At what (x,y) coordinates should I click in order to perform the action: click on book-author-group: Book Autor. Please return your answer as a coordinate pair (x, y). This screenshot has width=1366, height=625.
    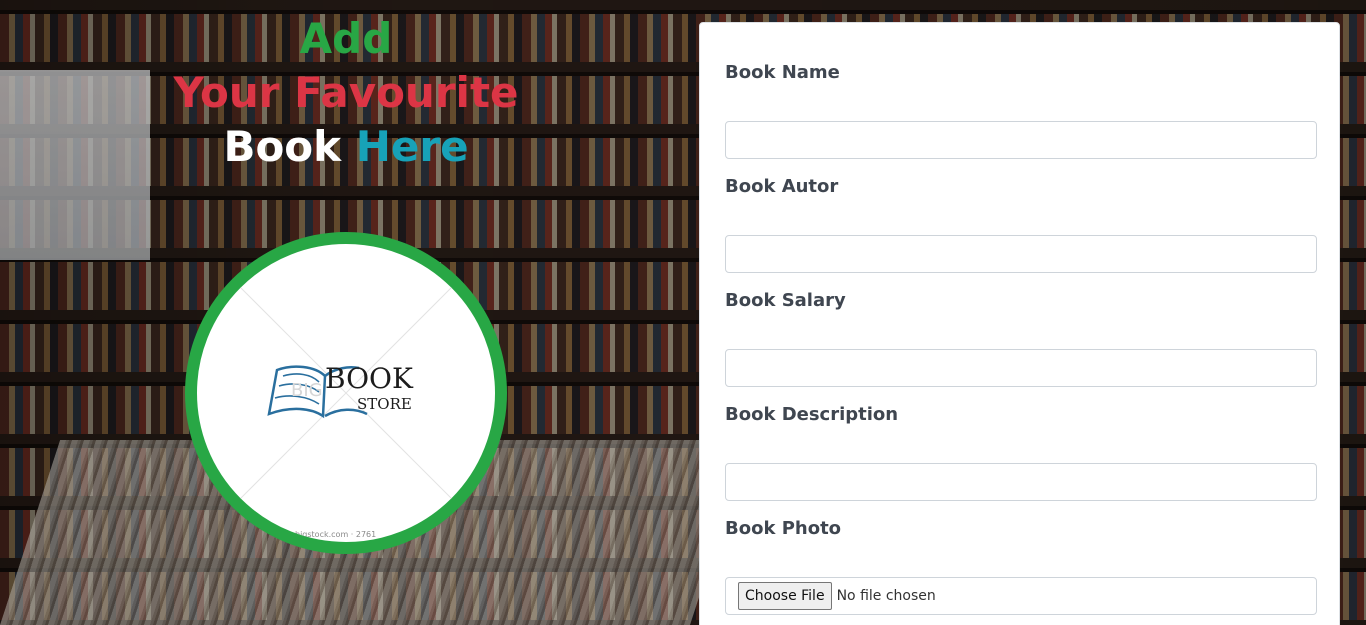
    Looking at the image, I should click on (1021, 223).